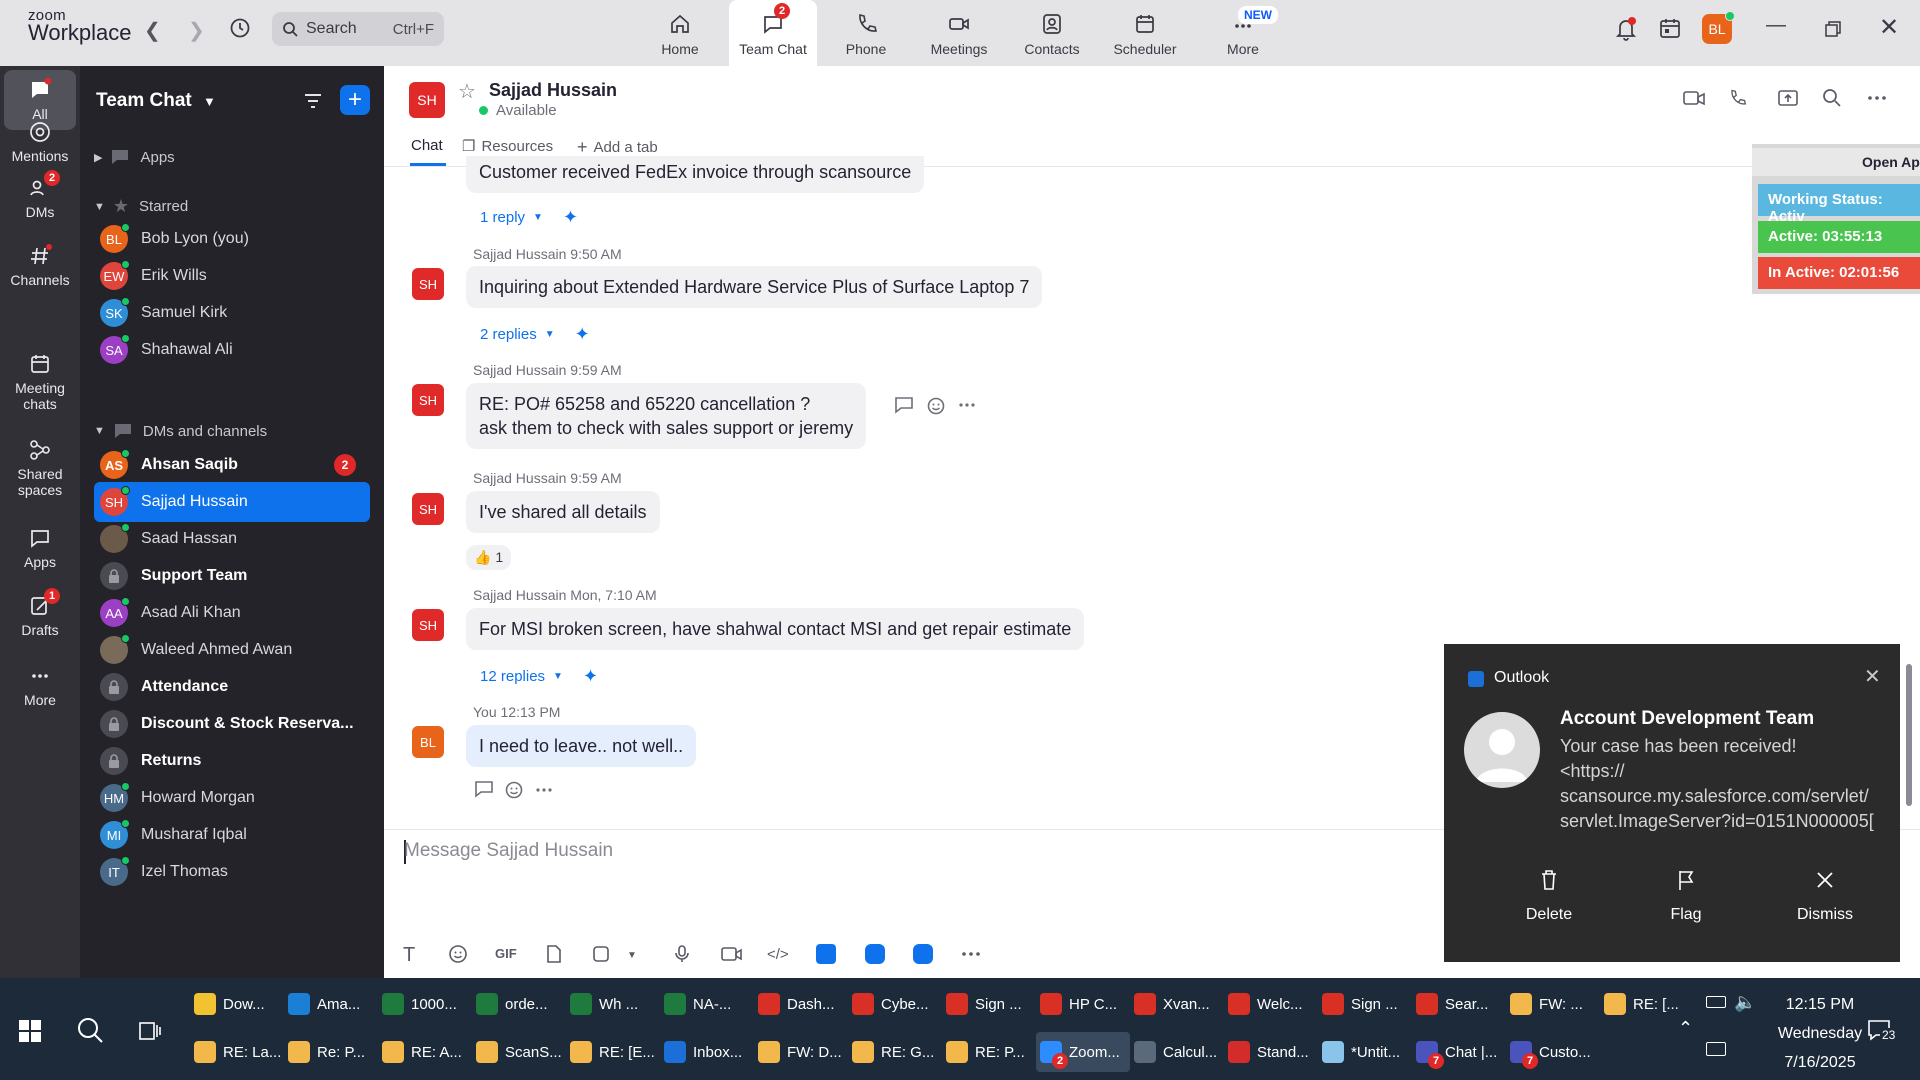 Image resolution: width=1920 pixels, height=1080 pixels. I want to click on tab-scheduler: Scheduler, so click(1145, 33).